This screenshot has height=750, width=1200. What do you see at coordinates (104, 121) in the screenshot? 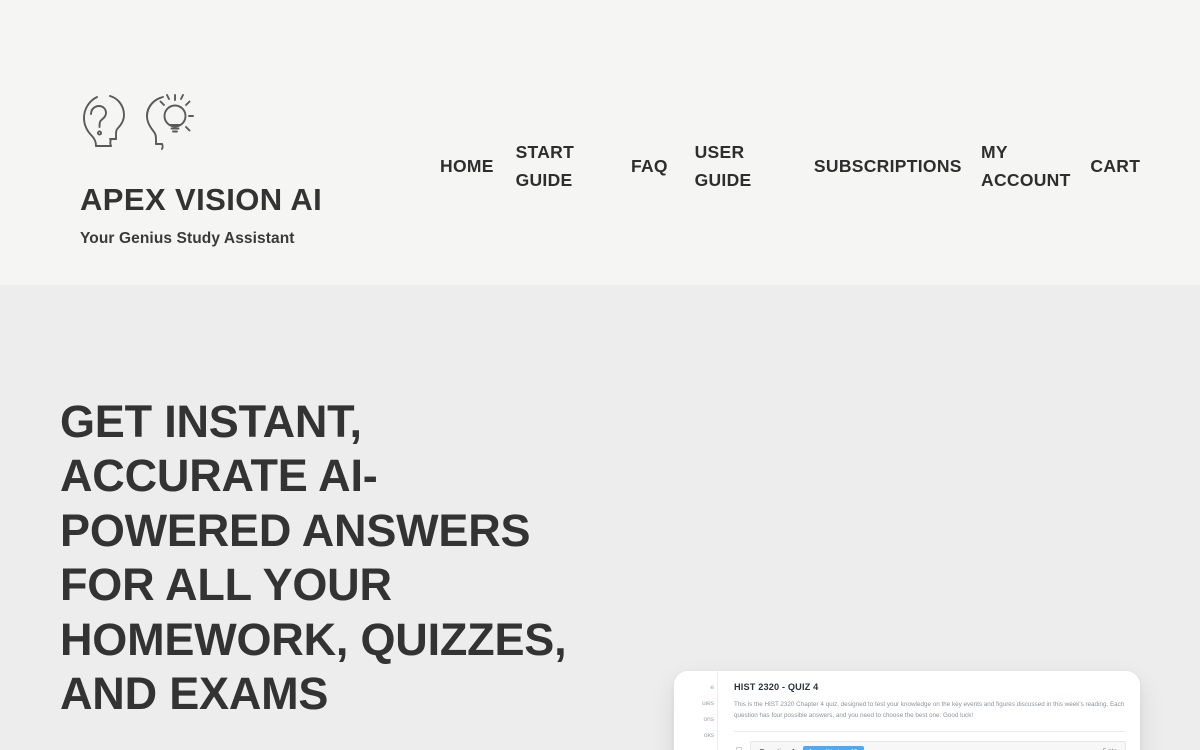
I see `head-question-mark-icon` at bounding box center [104, 121].